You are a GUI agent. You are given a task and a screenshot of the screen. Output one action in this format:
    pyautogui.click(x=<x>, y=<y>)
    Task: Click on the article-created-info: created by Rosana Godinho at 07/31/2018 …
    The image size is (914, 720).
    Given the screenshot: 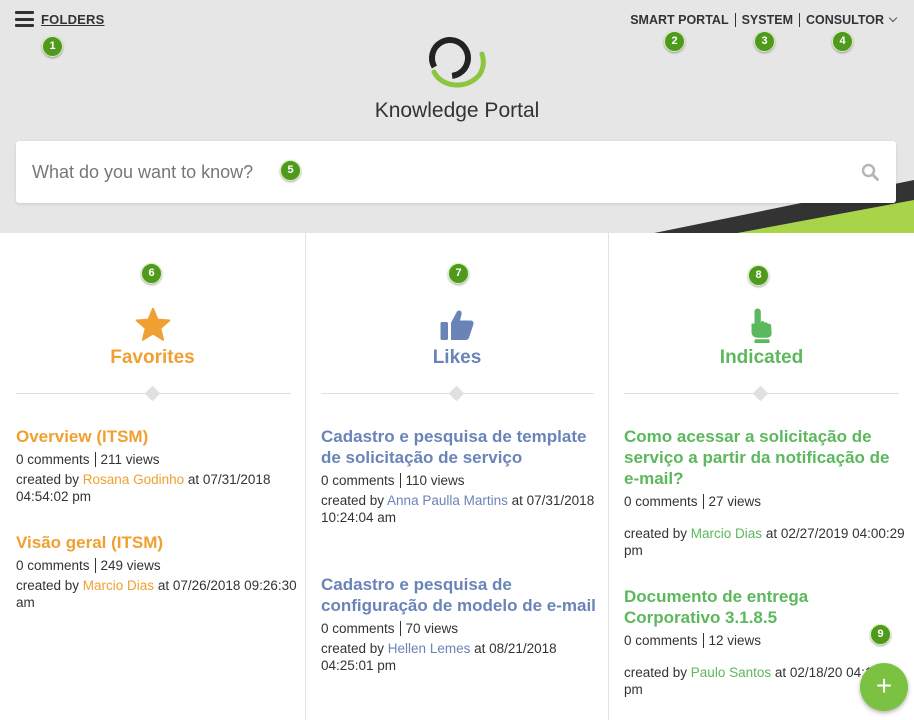 What is the action you would take?
    pyautogui.click(x=158, y=488)
    